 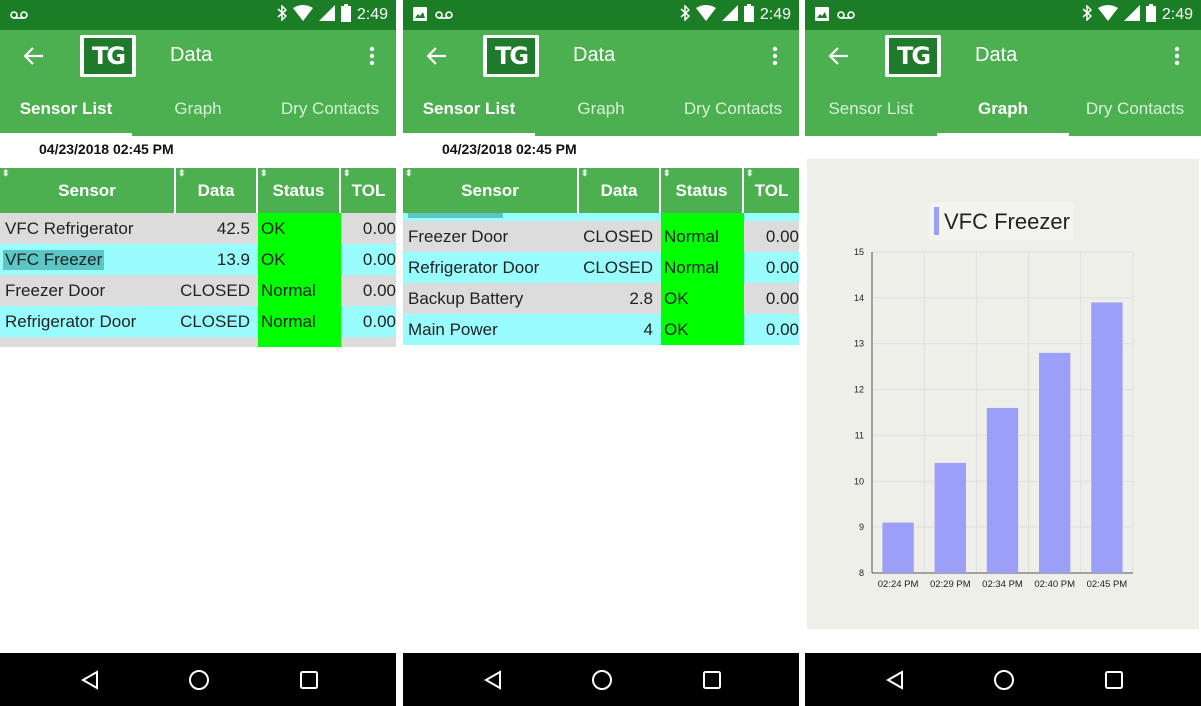 I want to click on cell-sensor: VFC Refrigerator, so click(x=69, y=228).